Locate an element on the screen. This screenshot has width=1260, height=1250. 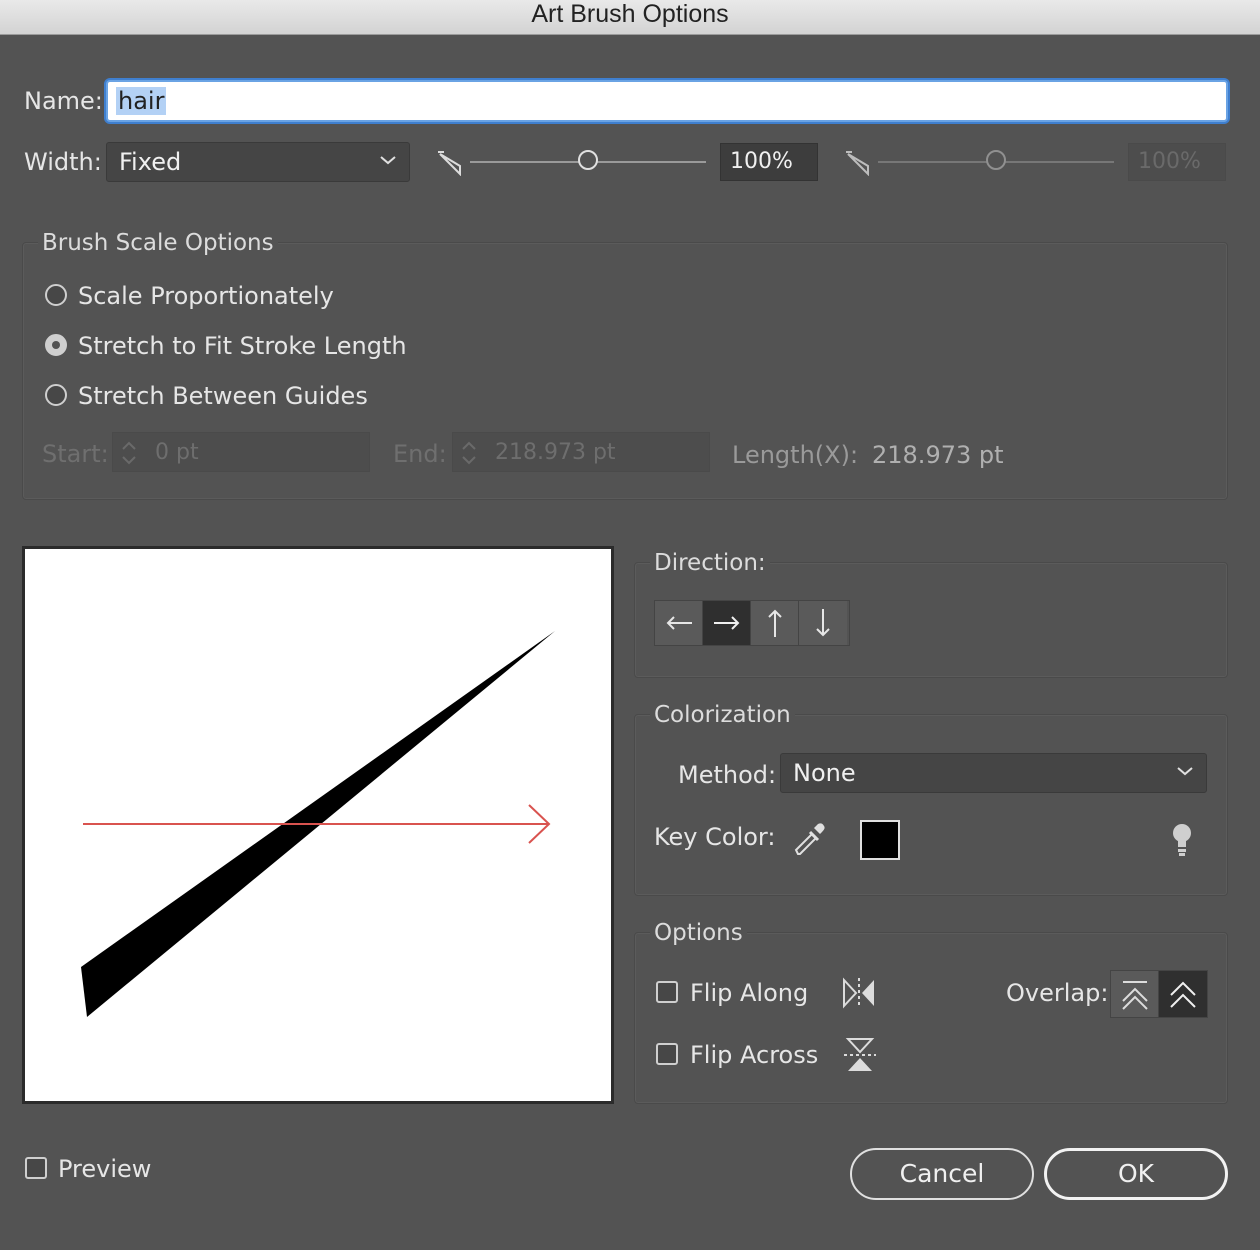
options-group is located at coordinates (931, 1018).